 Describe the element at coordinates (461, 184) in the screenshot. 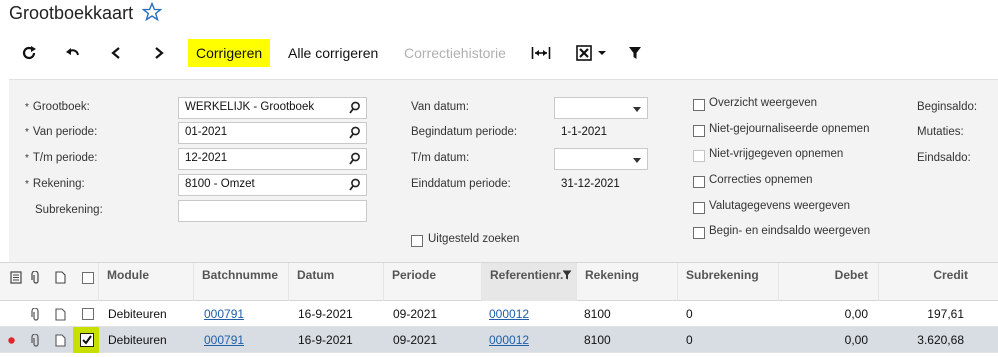

I see `einddatum-periode-label: Einddatum periode:` at that location.